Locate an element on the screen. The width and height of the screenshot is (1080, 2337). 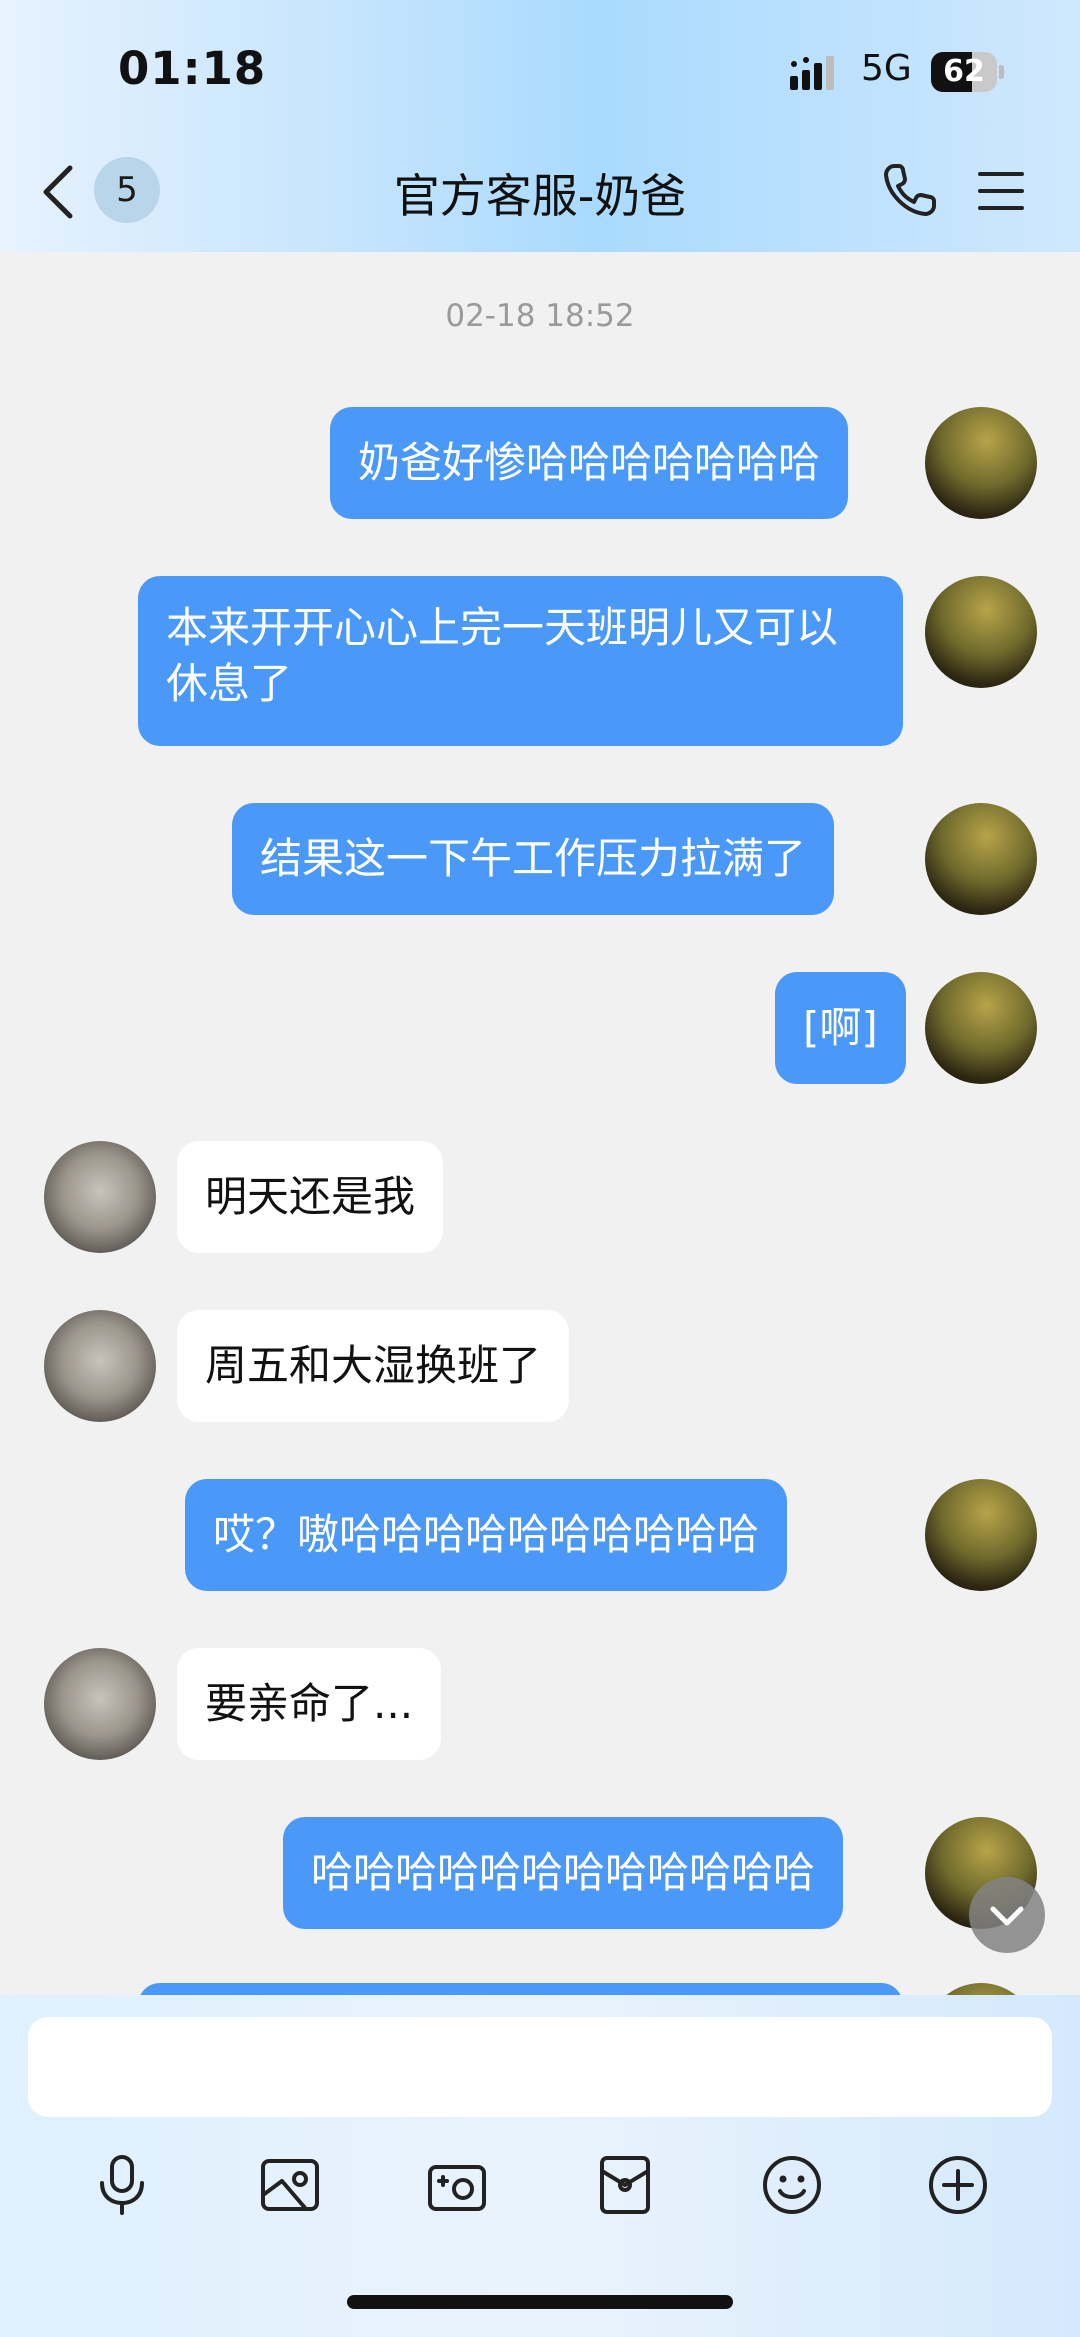
camera-icon is located at coordinates (457, 2185).